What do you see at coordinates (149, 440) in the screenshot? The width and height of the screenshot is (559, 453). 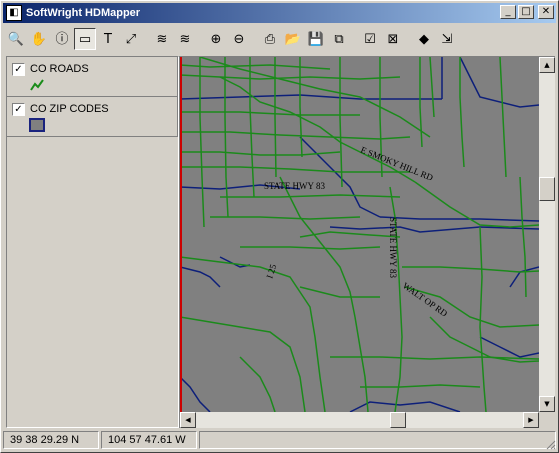 I see `status-longitude: 104 57 47.61 W` at bounding box center [149, 440].